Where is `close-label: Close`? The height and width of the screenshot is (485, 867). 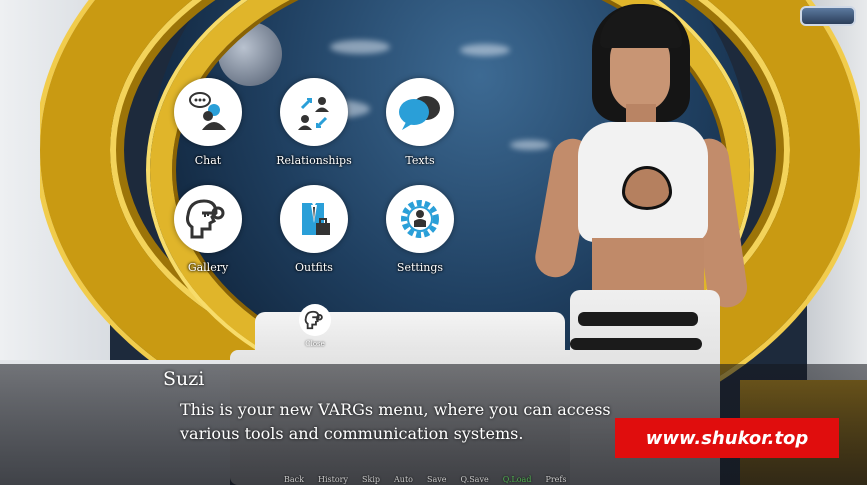
close-label: Close is located at coordinates (315, 344).